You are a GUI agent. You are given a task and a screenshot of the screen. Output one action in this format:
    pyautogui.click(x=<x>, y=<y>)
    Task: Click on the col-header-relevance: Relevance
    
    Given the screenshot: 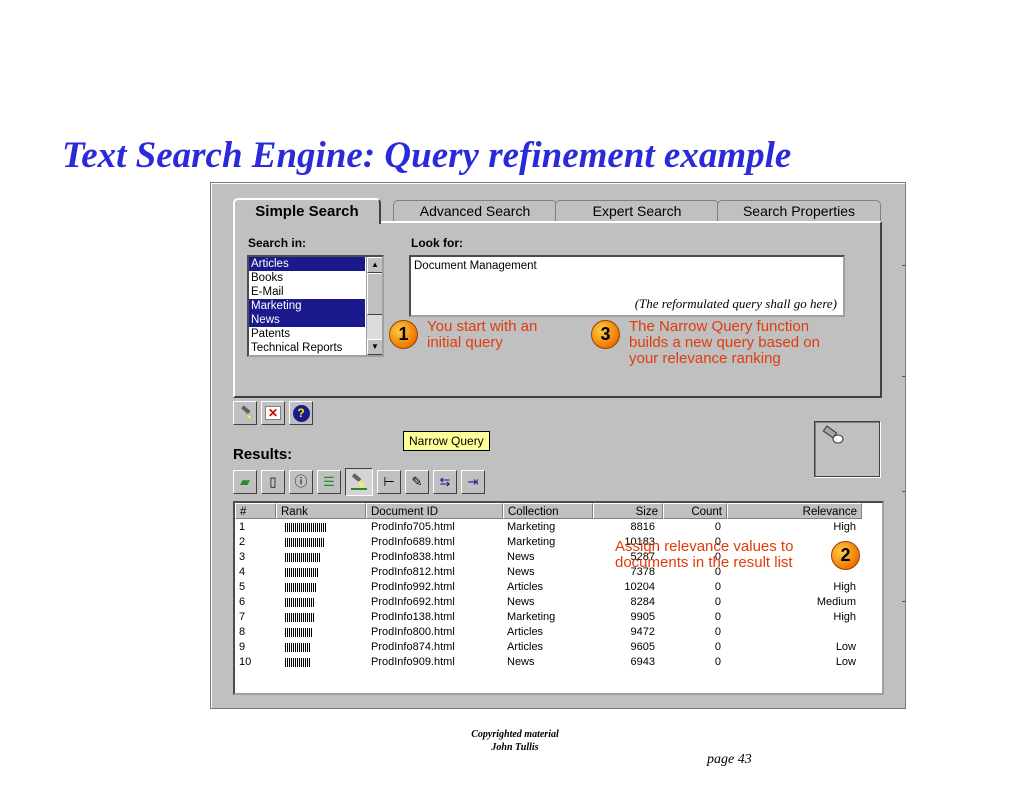 What is the action you would take?
    pyautogui.click(x=794, y=511)
    